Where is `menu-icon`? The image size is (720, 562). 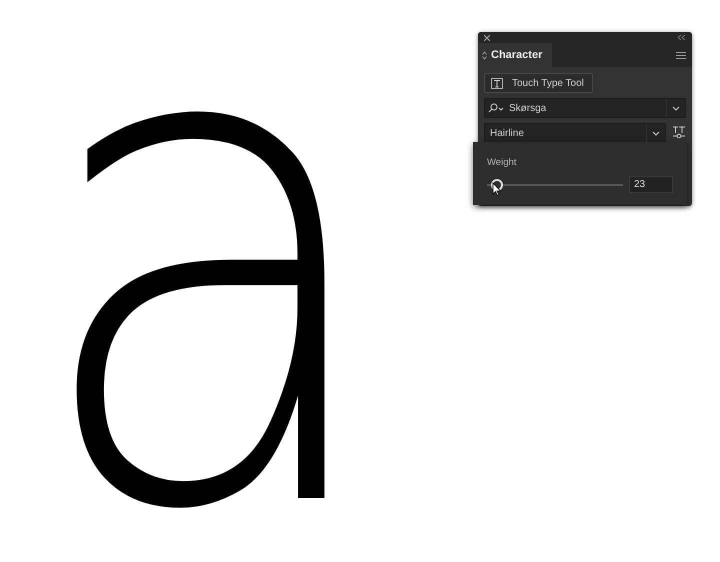 menu-icon is located at coordinates (681, 55).